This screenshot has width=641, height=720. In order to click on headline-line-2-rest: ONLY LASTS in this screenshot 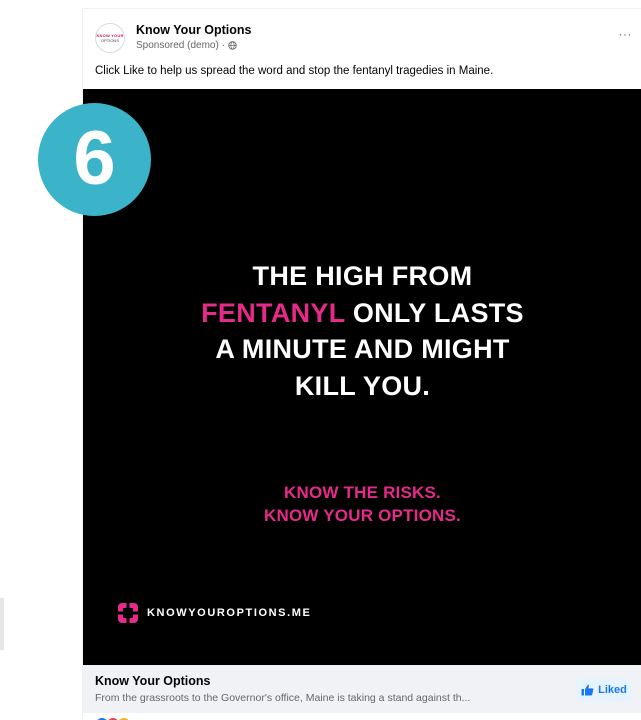, I will do `click(434, 312)`.